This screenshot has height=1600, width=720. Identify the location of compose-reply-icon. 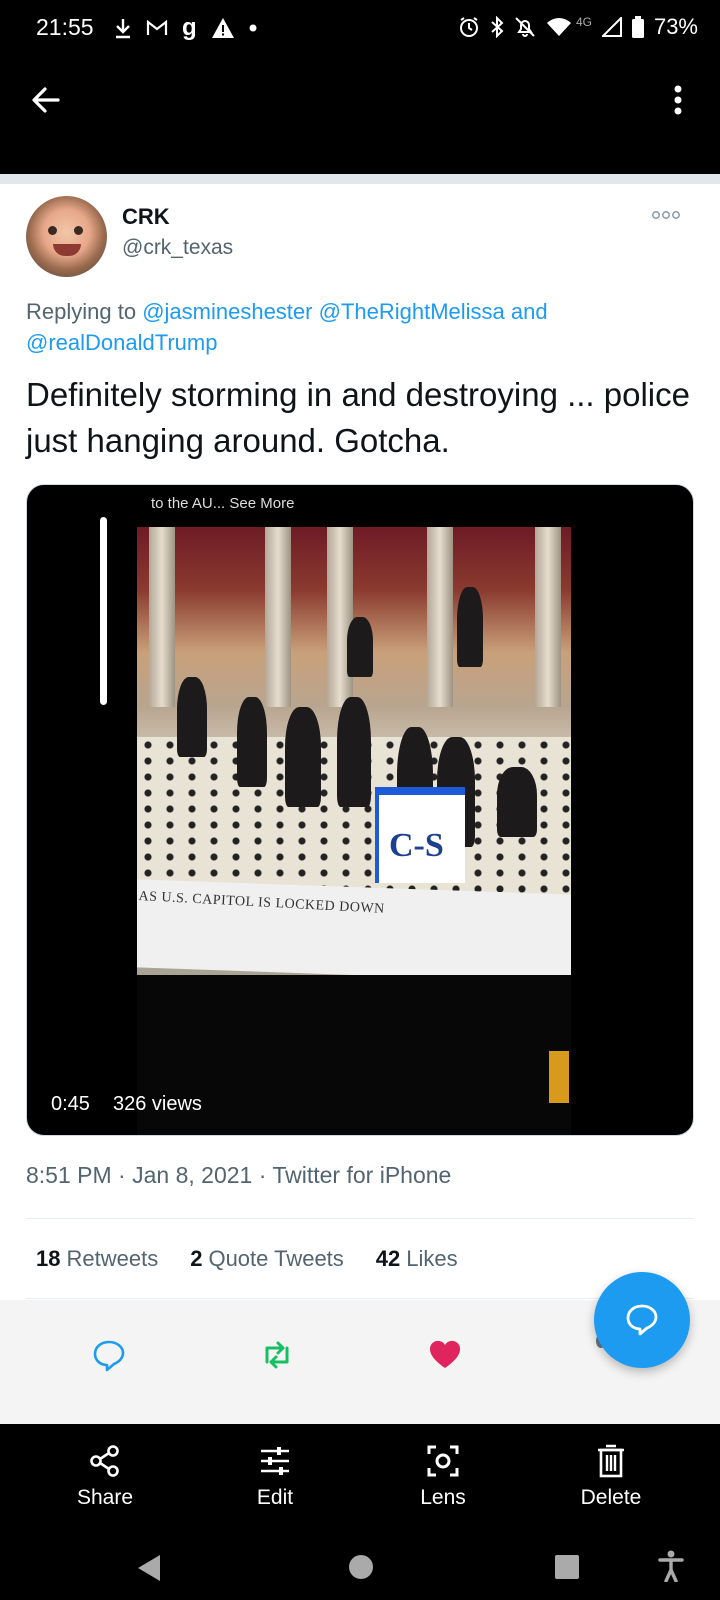
(642, 1320).